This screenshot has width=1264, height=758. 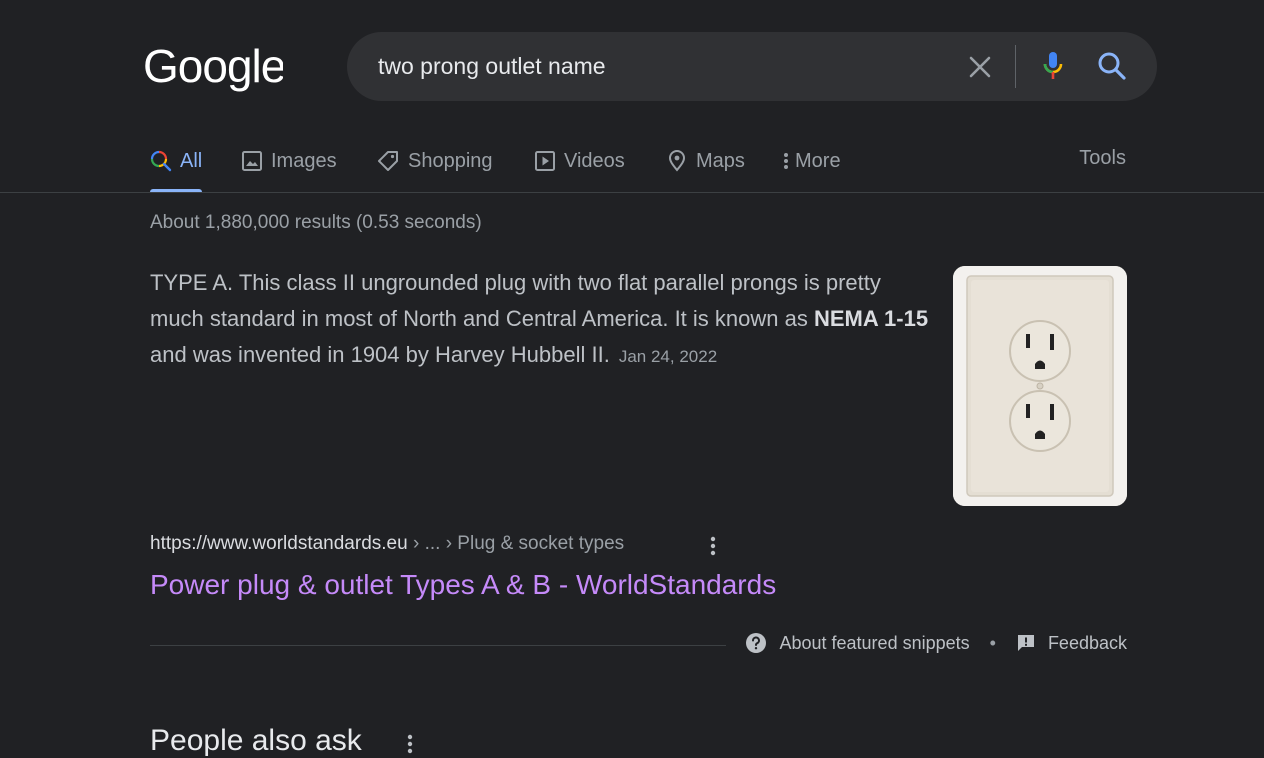 What do you see at coordinates (786, 161) in the screenshot?
I see `vertical-dots-icon` at bounding box center [786, 161].